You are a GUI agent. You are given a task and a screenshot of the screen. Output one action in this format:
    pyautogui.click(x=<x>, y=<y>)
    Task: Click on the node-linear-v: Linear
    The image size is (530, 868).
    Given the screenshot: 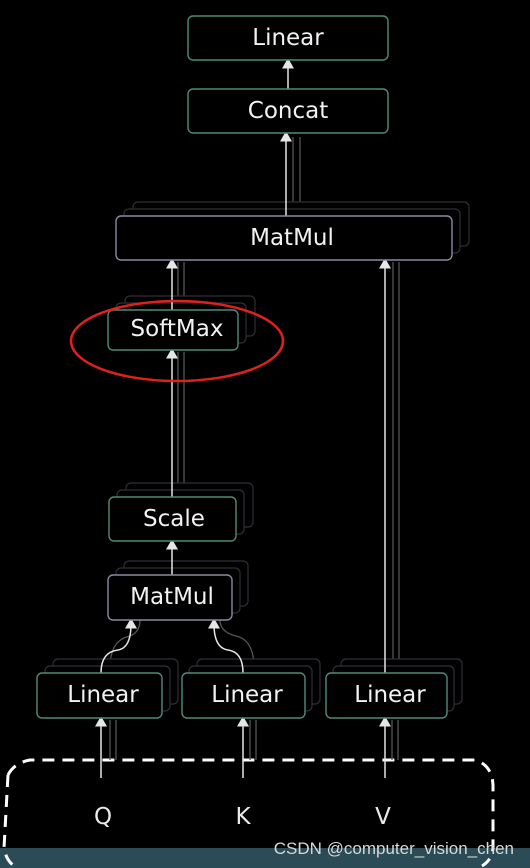 What is the action you would take?
    pyautogui.click(x=386, y=695)
    